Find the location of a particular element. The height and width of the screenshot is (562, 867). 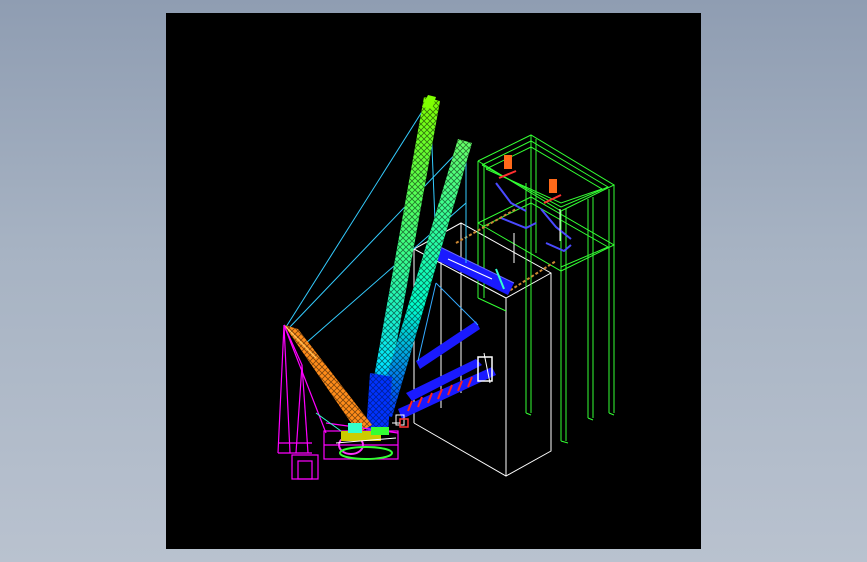

hook-block is located at coordinates (400, 423).